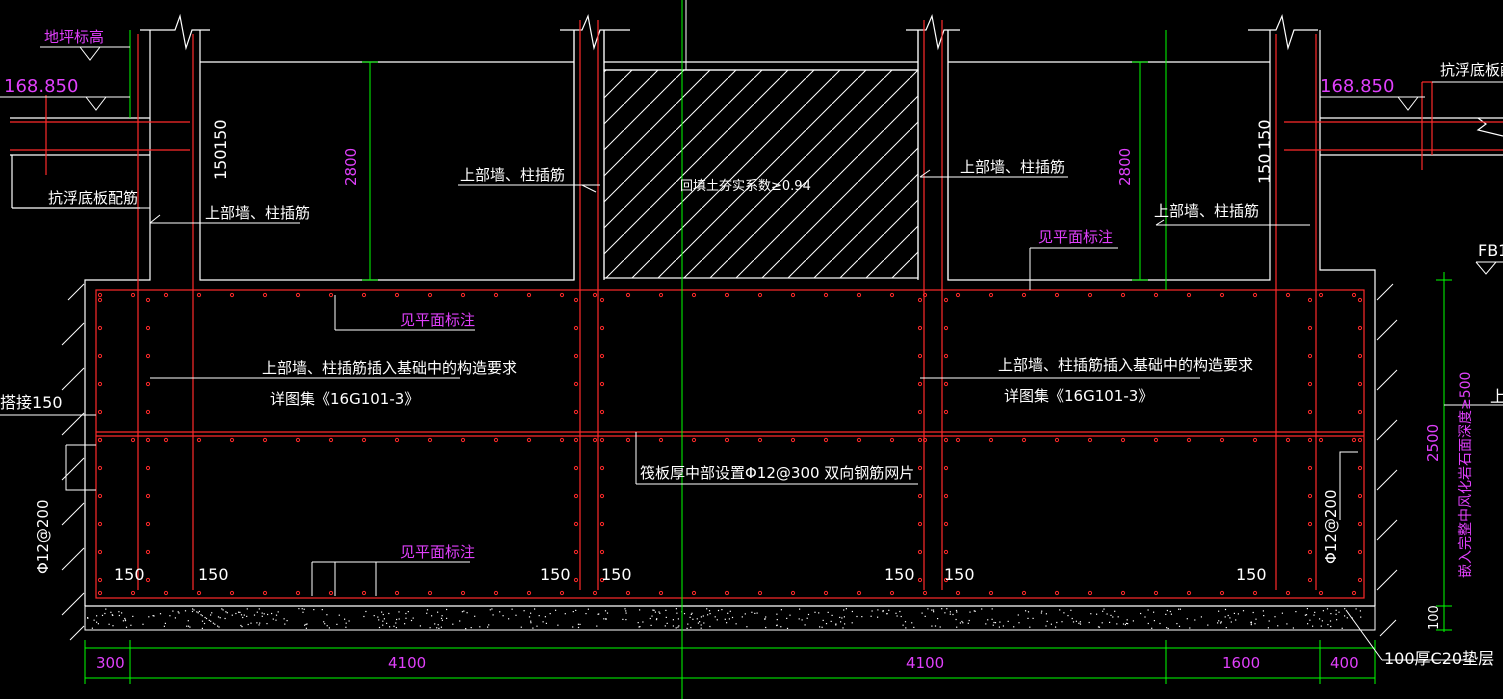  I want to click on dim-4100-b: 4100, so click(925, 663).